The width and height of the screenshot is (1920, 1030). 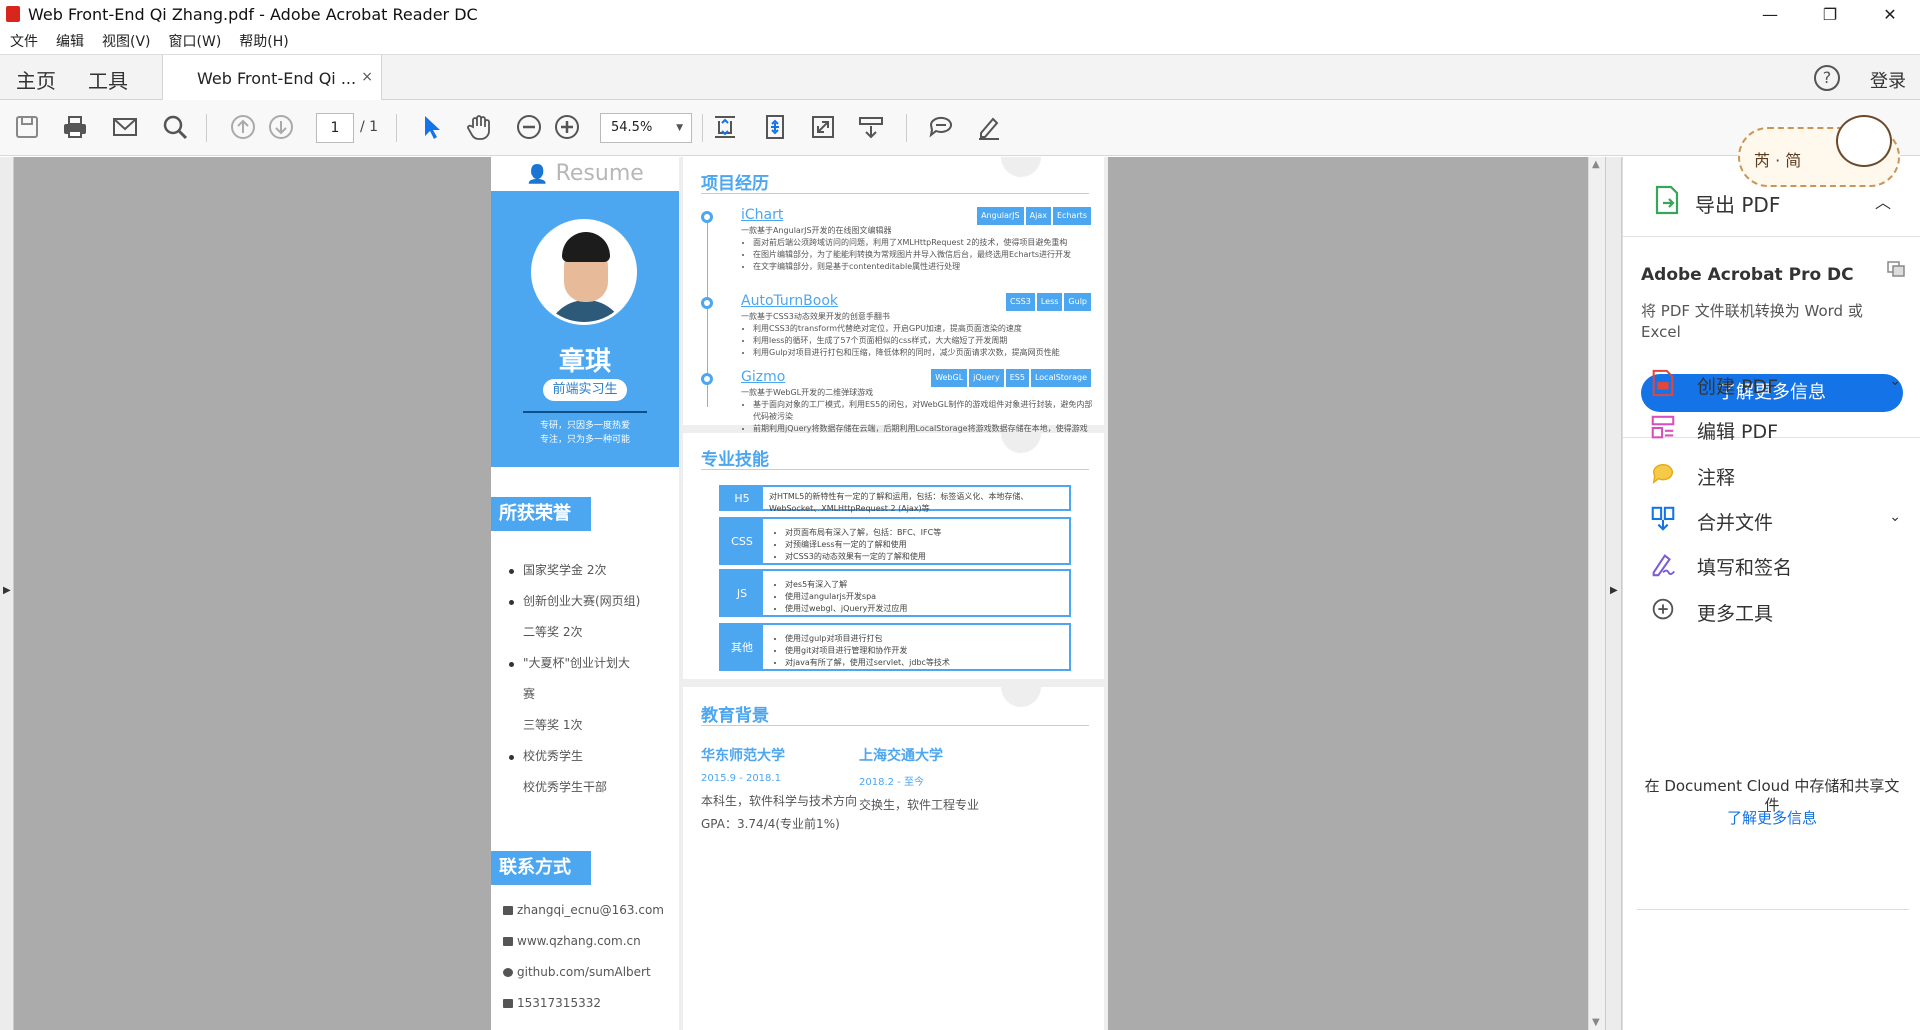 I want to click on tab-tools: 工具, so click(x=108, y=79).